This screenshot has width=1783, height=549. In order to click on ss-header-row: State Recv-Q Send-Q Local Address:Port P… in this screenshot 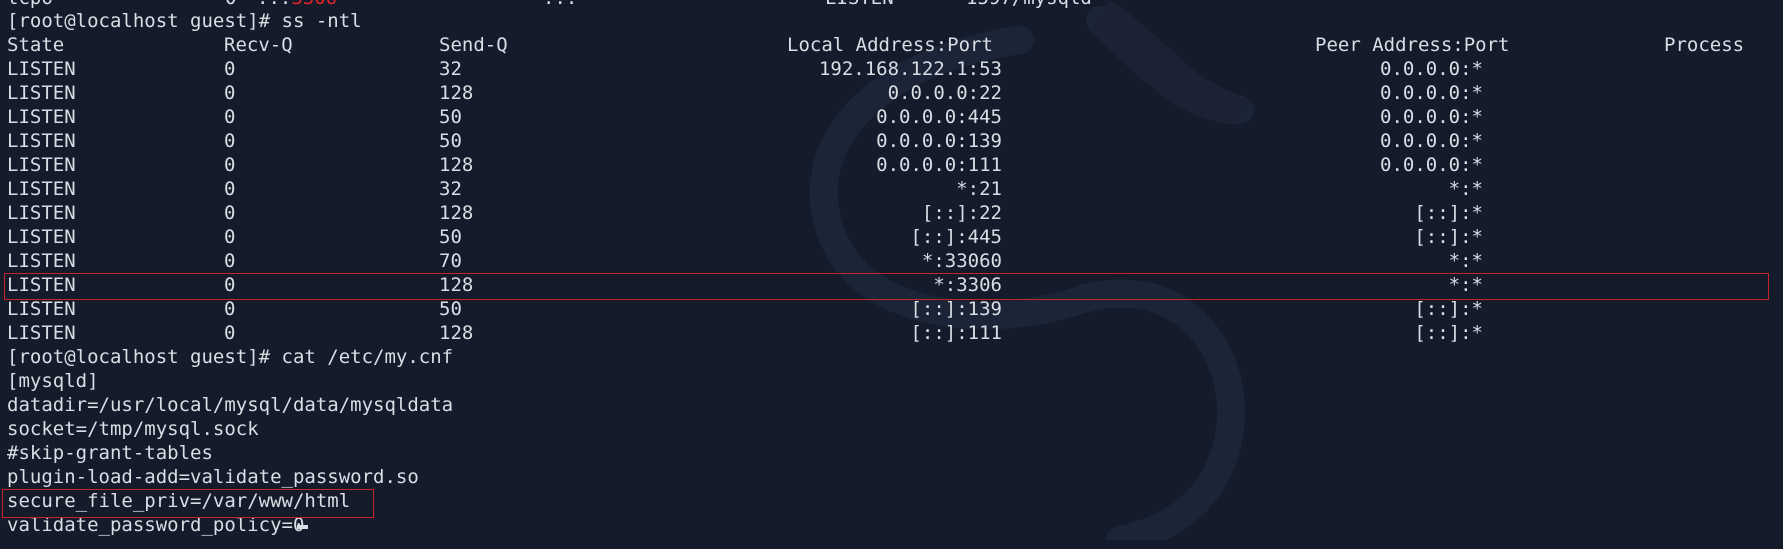, I will do `click(892, 45)`.